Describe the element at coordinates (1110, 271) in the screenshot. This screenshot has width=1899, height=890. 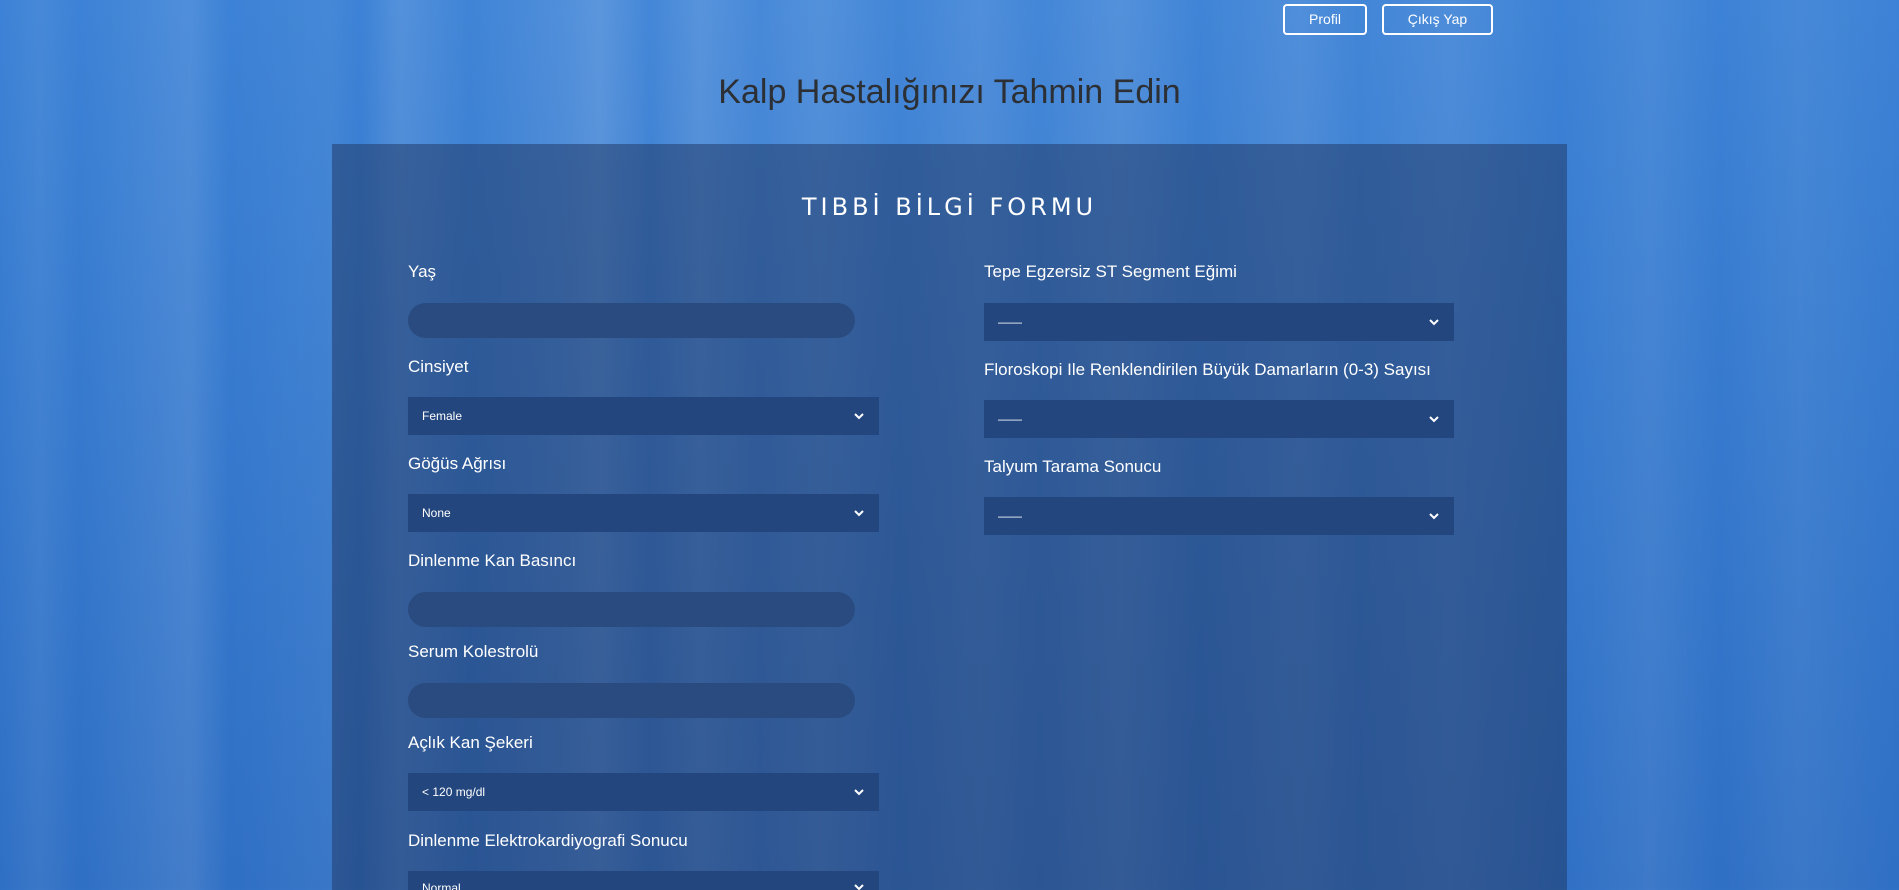
I see `st-slope-label: Tepe Egzersiz ST Segment Eğimi` at that location.